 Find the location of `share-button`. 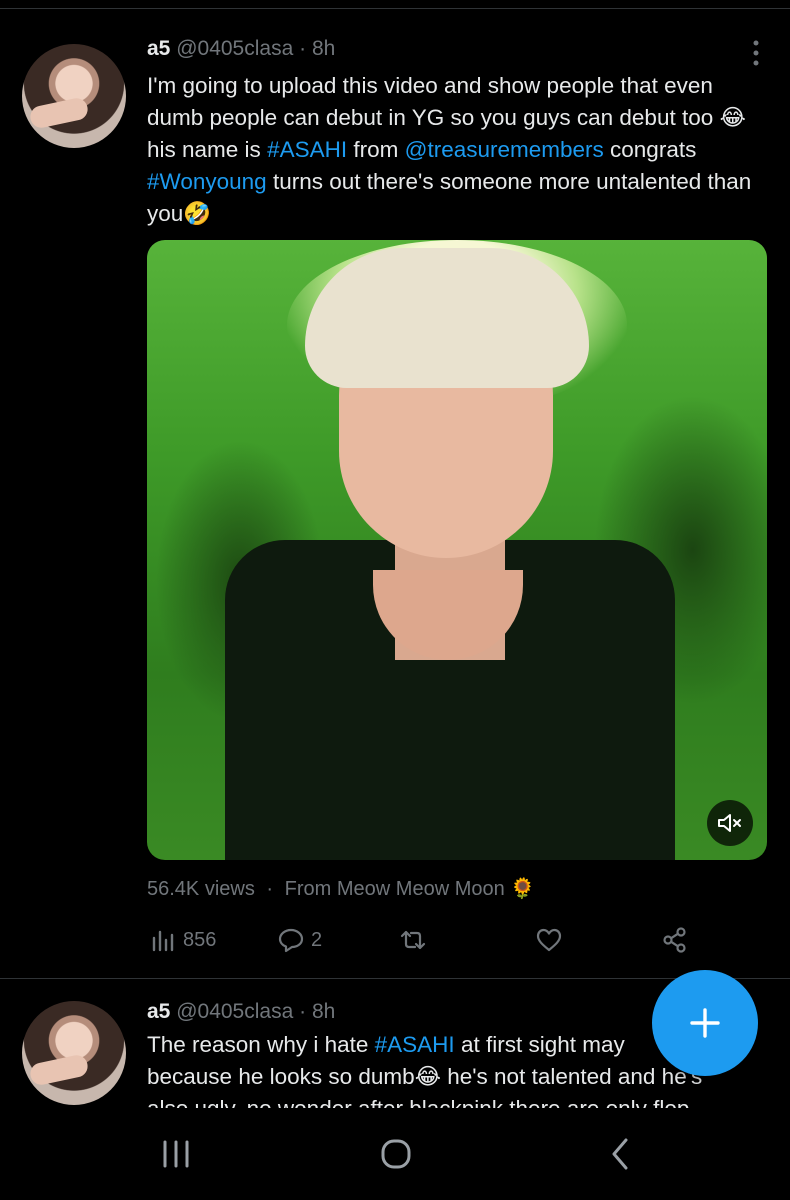

share-button is located at coordinates (678, 940).